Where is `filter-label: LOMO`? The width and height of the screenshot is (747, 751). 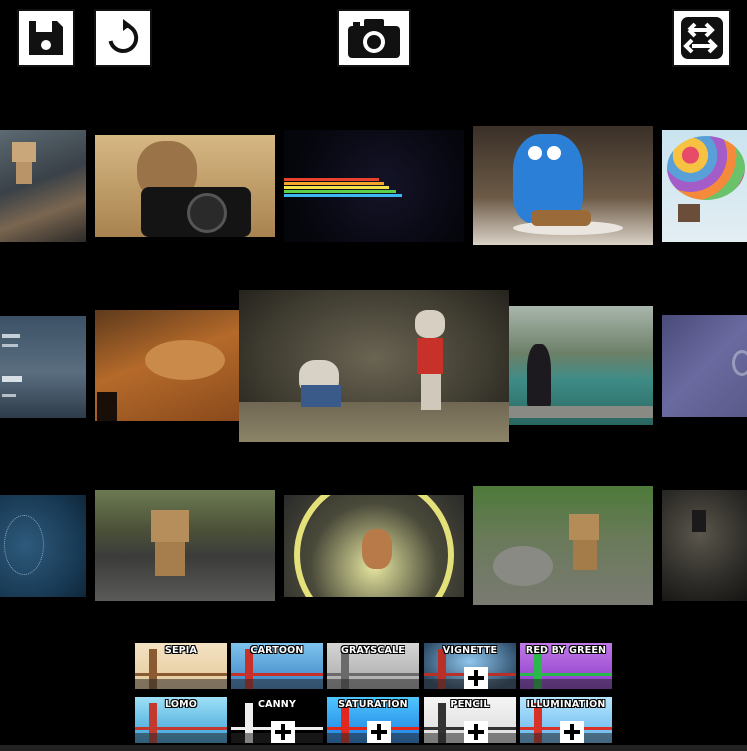
filter-label: LOMO is located at coordinates (181, 704).